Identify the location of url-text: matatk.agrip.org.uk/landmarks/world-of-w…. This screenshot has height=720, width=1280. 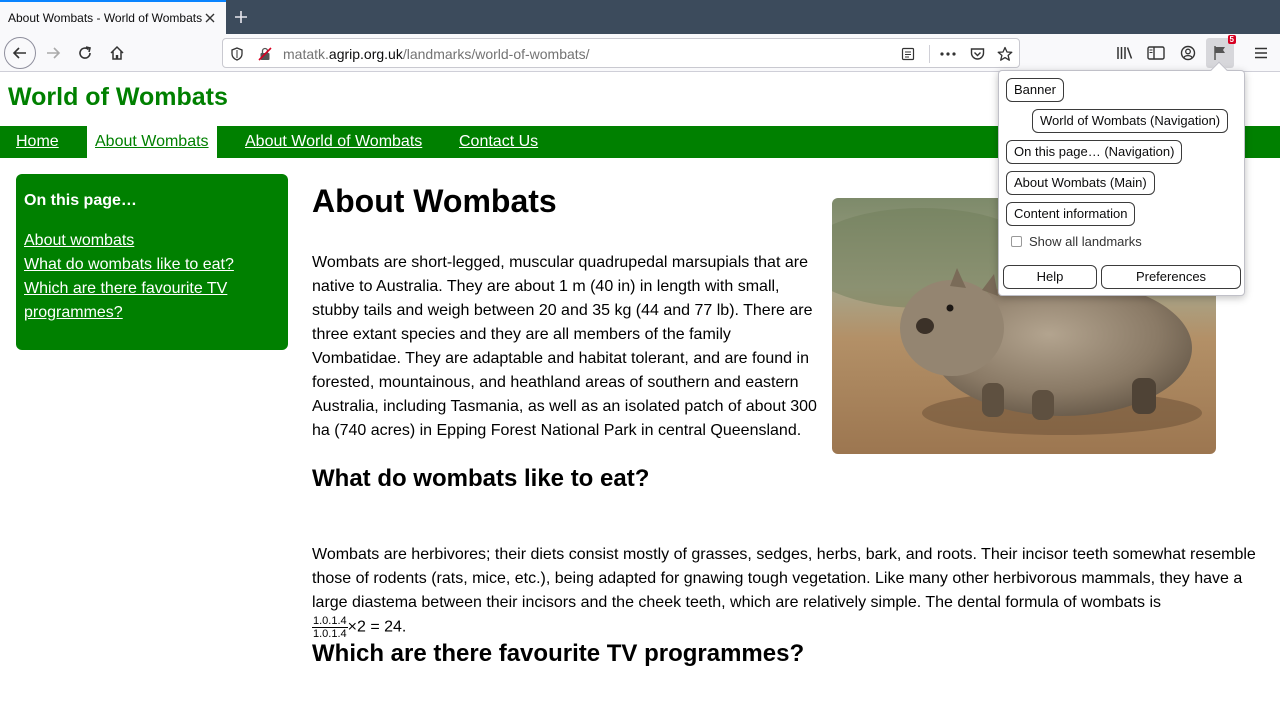
(436, 54).